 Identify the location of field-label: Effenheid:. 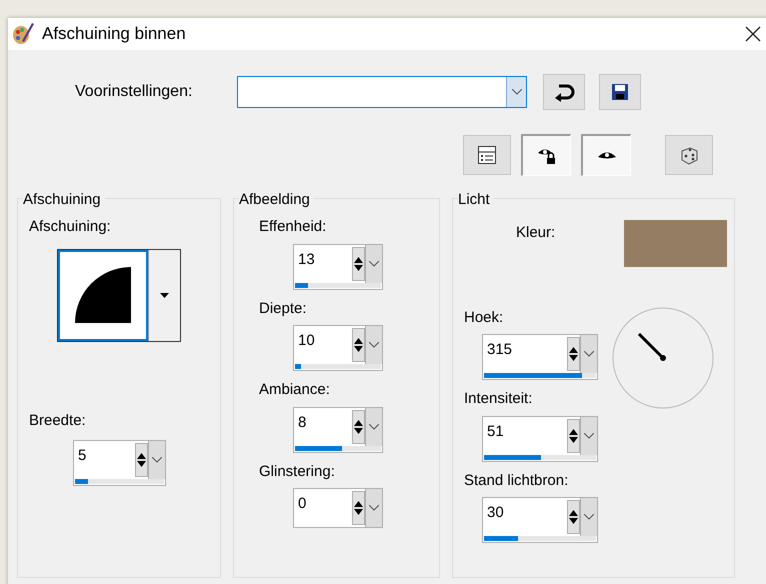
(293, 227).